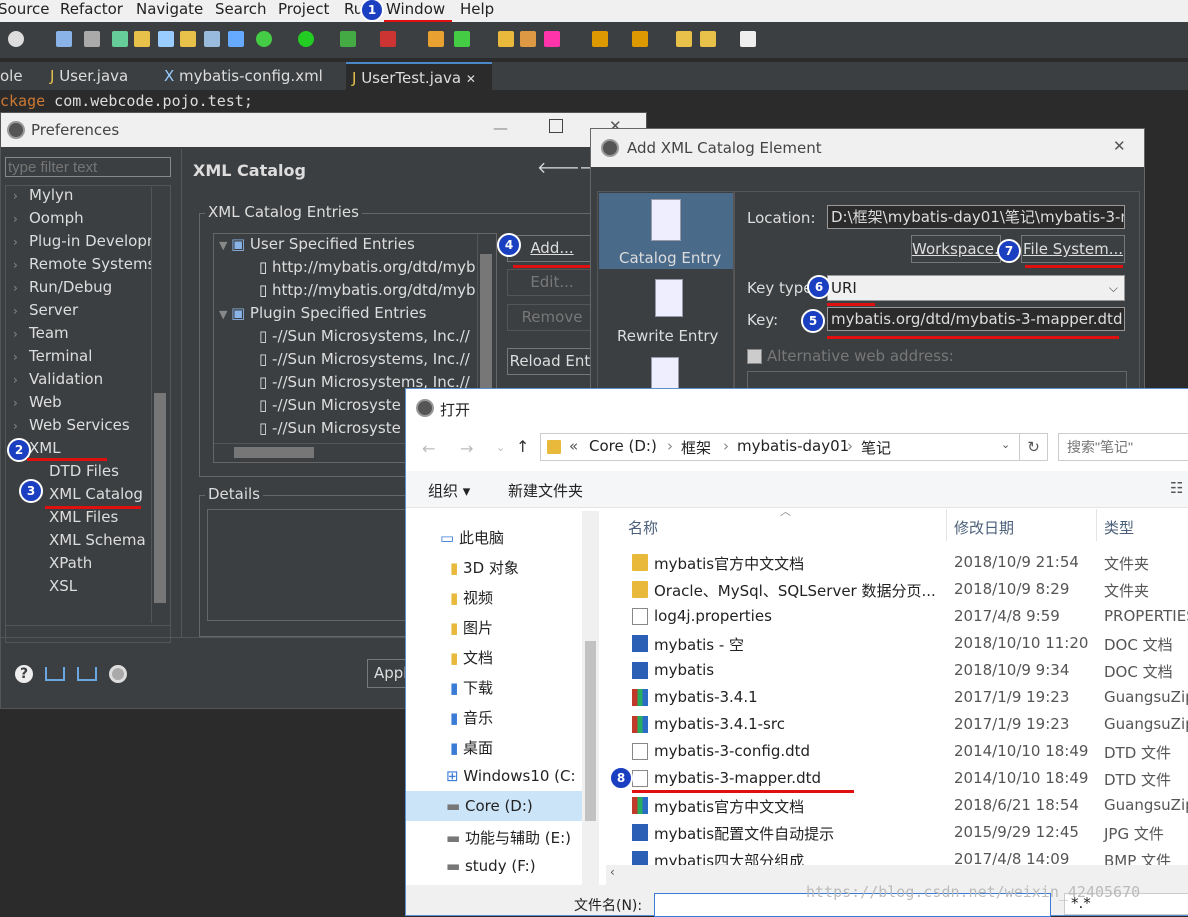  What do you see at coordinates (64, 39) in the screenshot?
I see `console-icon` at bounding box center [64, 39].